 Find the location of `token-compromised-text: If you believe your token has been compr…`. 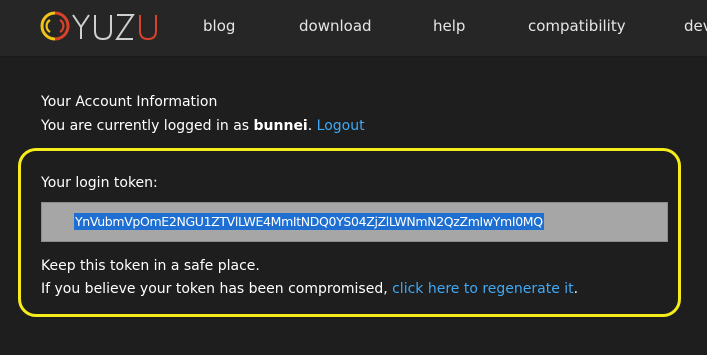

token-compromised-text: If you believe your token has been compr… is located at coordinates (309, 289).